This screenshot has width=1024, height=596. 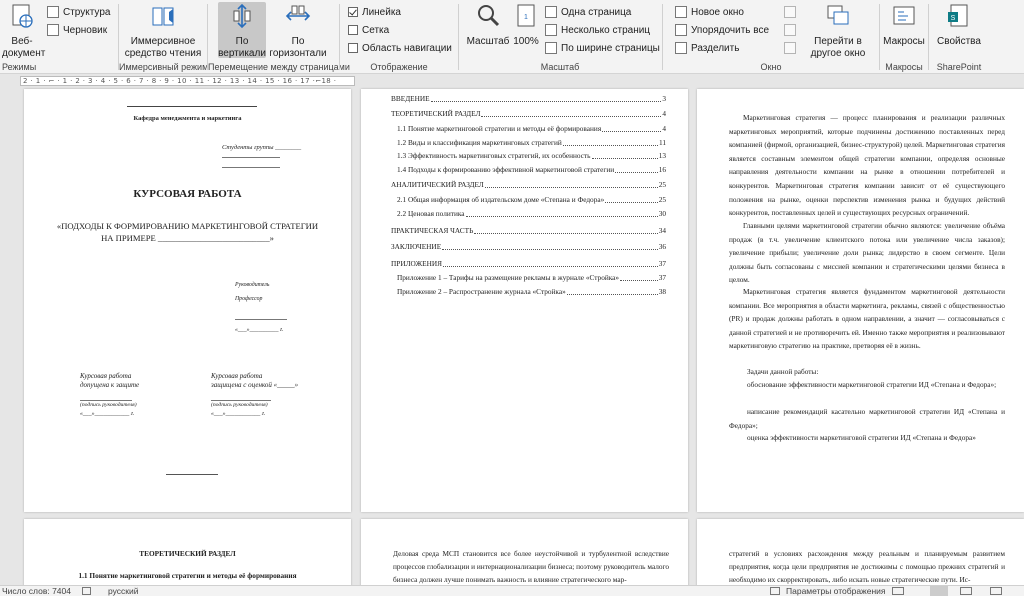 I want to click on horizontal-scroll-icon, so click(x=298, y=13).